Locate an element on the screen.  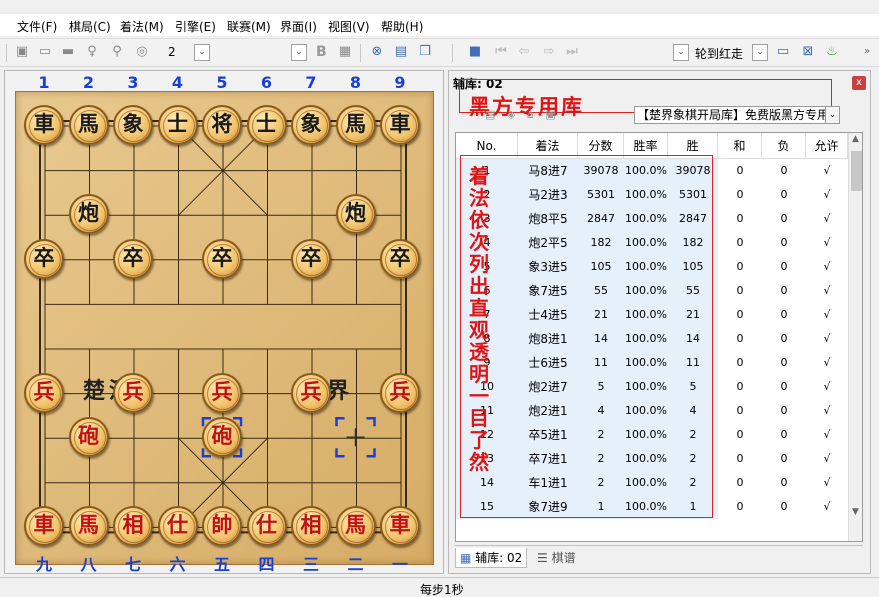
computer-icon: ▭ is located at coordinates (783, 52).